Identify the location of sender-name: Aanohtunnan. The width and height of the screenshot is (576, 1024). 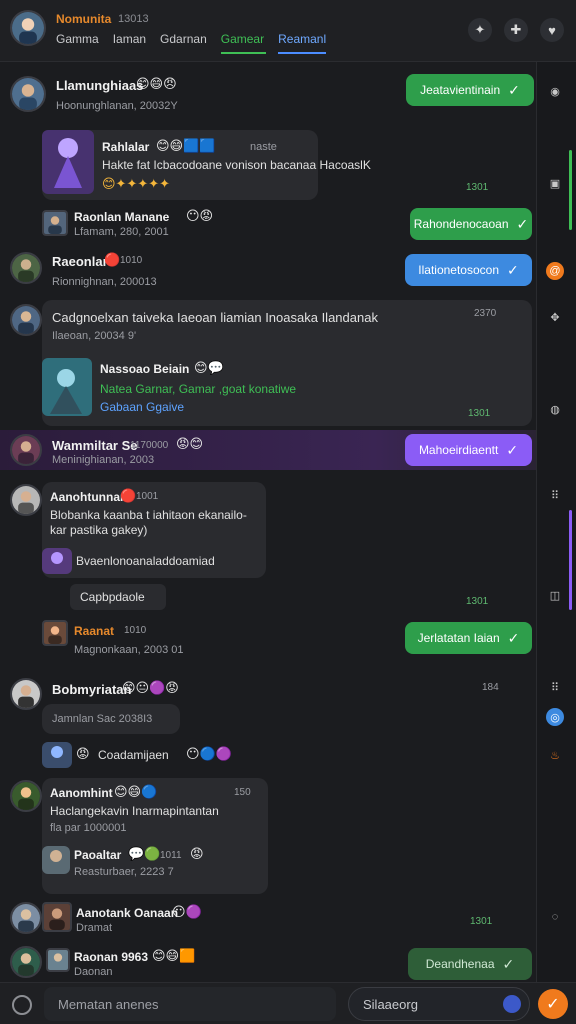
(89, 497).